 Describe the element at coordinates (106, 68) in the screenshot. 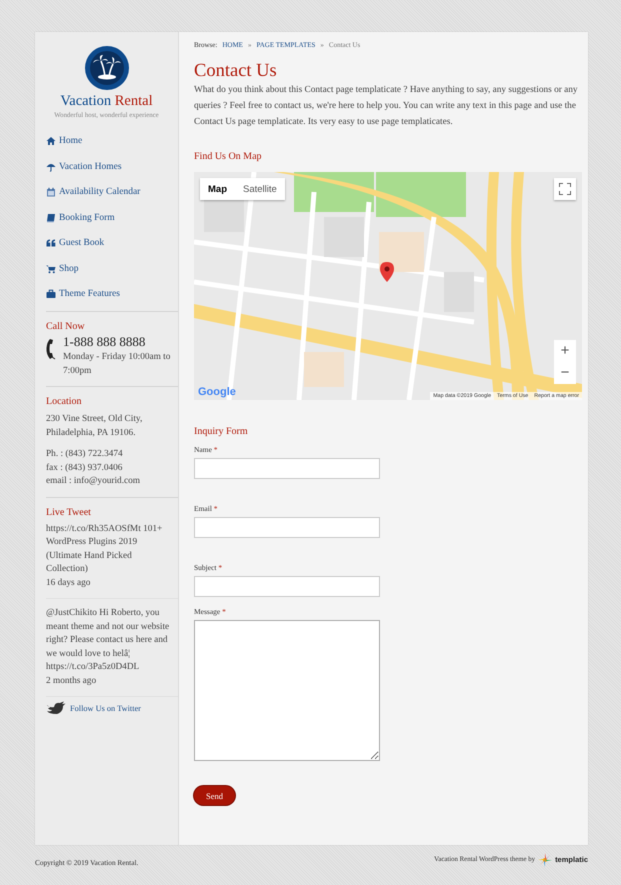

I see `palm-tree-island-logo-icon` at that location.